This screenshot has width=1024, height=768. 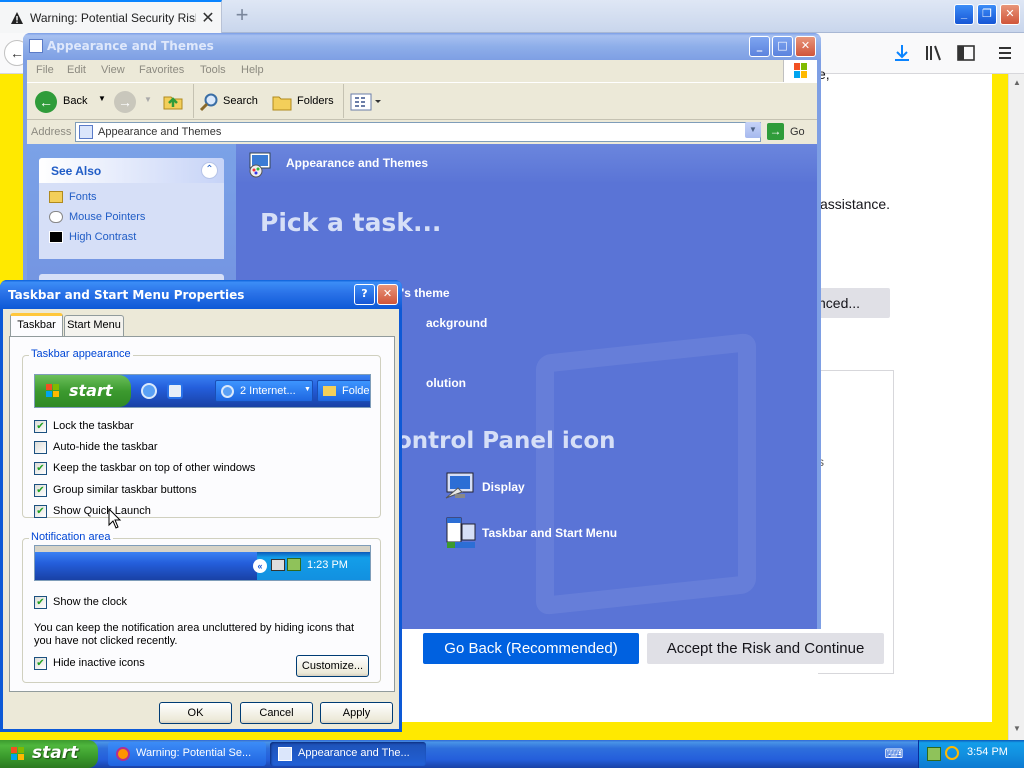 What do you see at coordinates (987, 752) in the screenshot?
I see `taskbar-clock: 3:54 PM` at bounding box center [987, 752].